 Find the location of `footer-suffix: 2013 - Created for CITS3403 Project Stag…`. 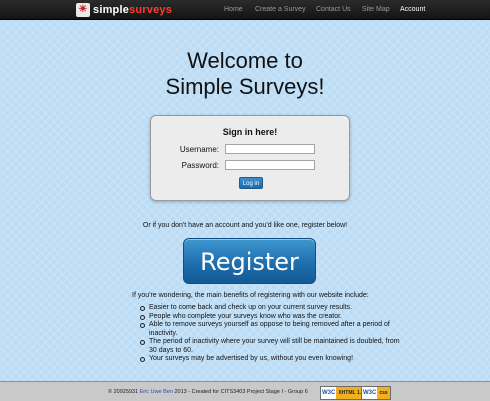

footer-suffix: 2013 - Created for CITS3403 Project Stag… is located at coordinates (241, 392).